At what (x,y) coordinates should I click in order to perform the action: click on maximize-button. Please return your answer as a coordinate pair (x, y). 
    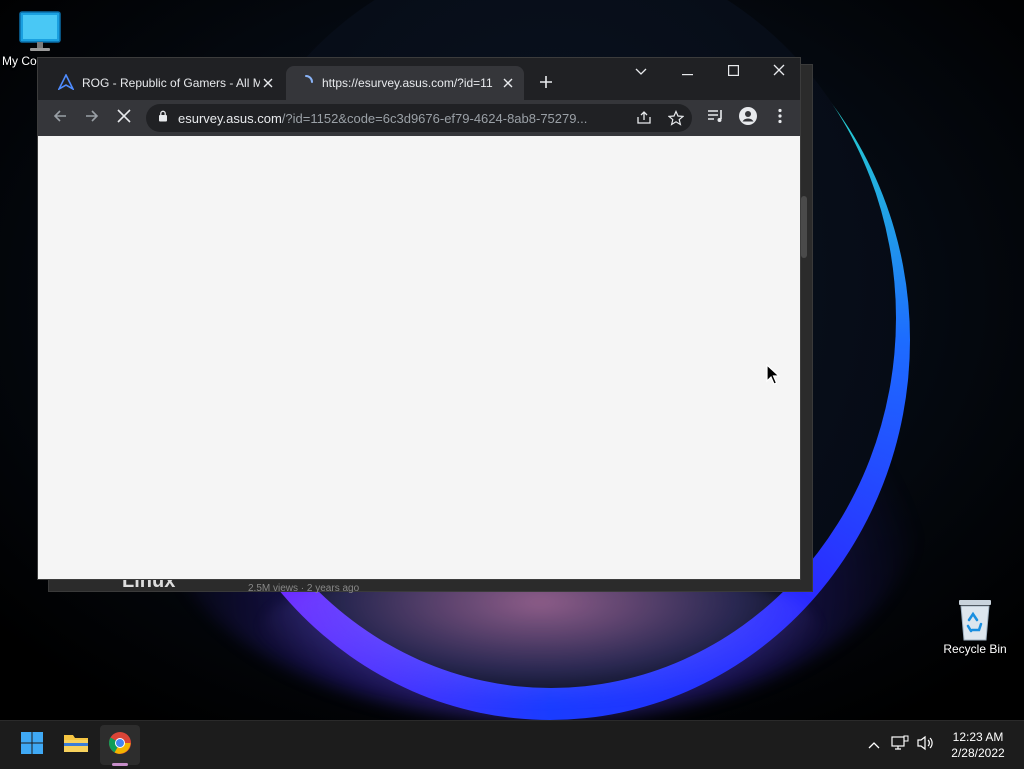
    Looking at the image, I should click on (733, 72).